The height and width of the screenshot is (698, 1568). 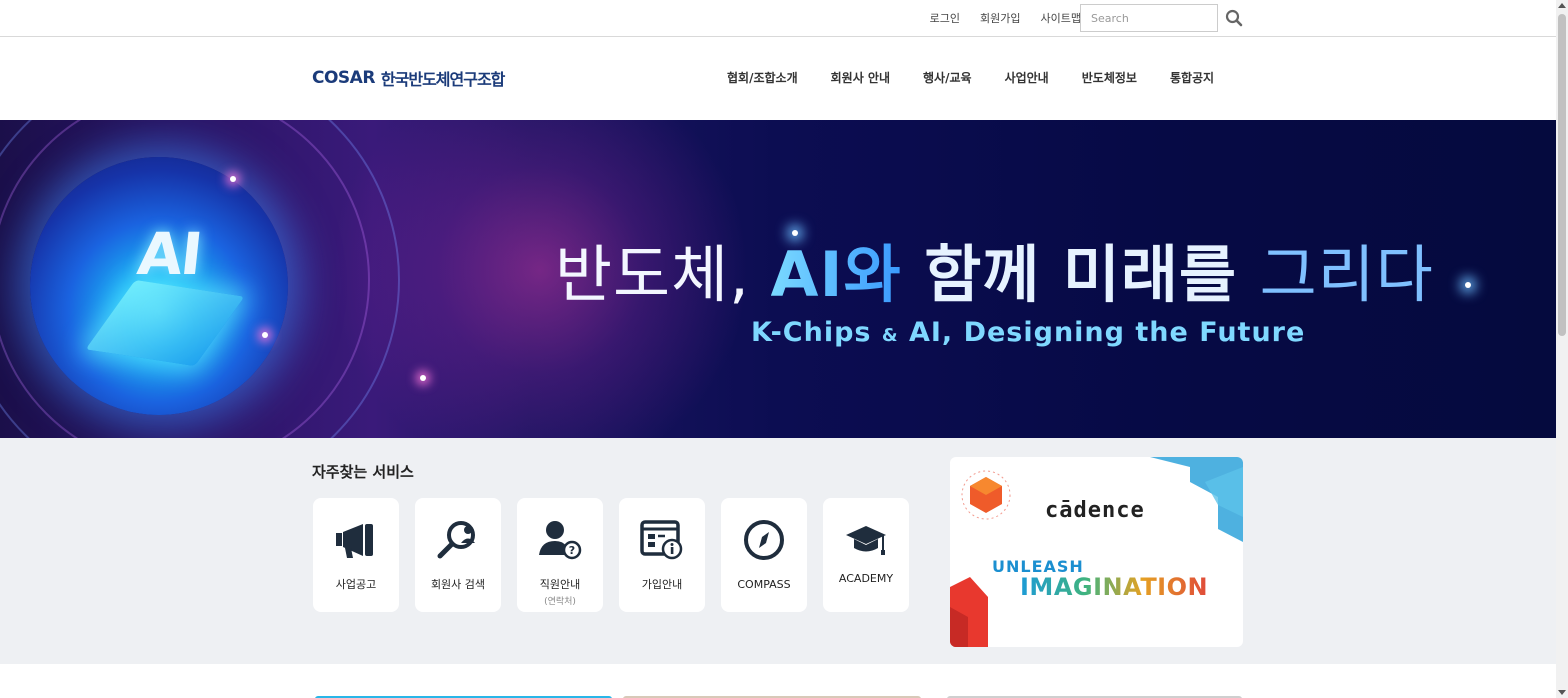 I want to click on sitemap-link: 사이트맵, so click(x=1061, y=18).